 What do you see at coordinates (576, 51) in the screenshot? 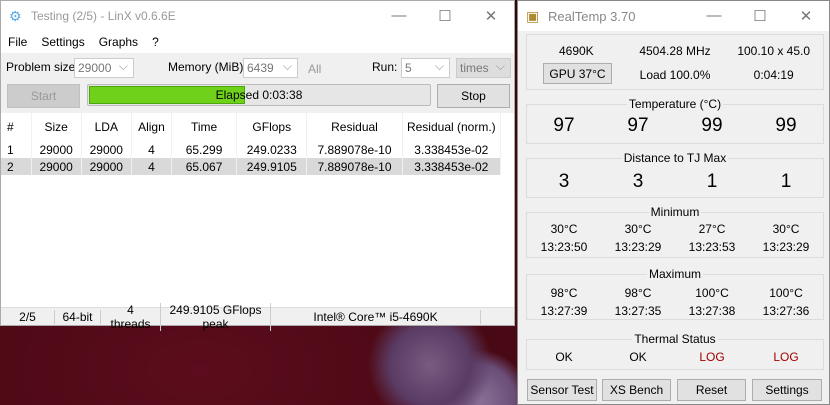
I see `cpu-model: 4690K` at bounding box center [576, 51].